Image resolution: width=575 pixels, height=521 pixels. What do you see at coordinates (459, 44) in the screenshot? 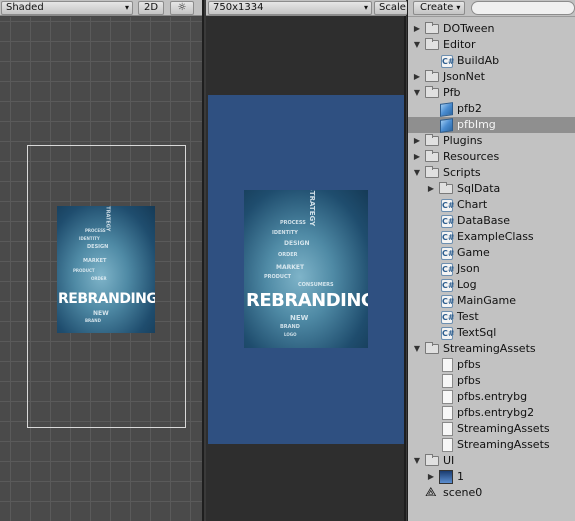
I see `tree-item-label: Editor` at bounding box center [459, 44].